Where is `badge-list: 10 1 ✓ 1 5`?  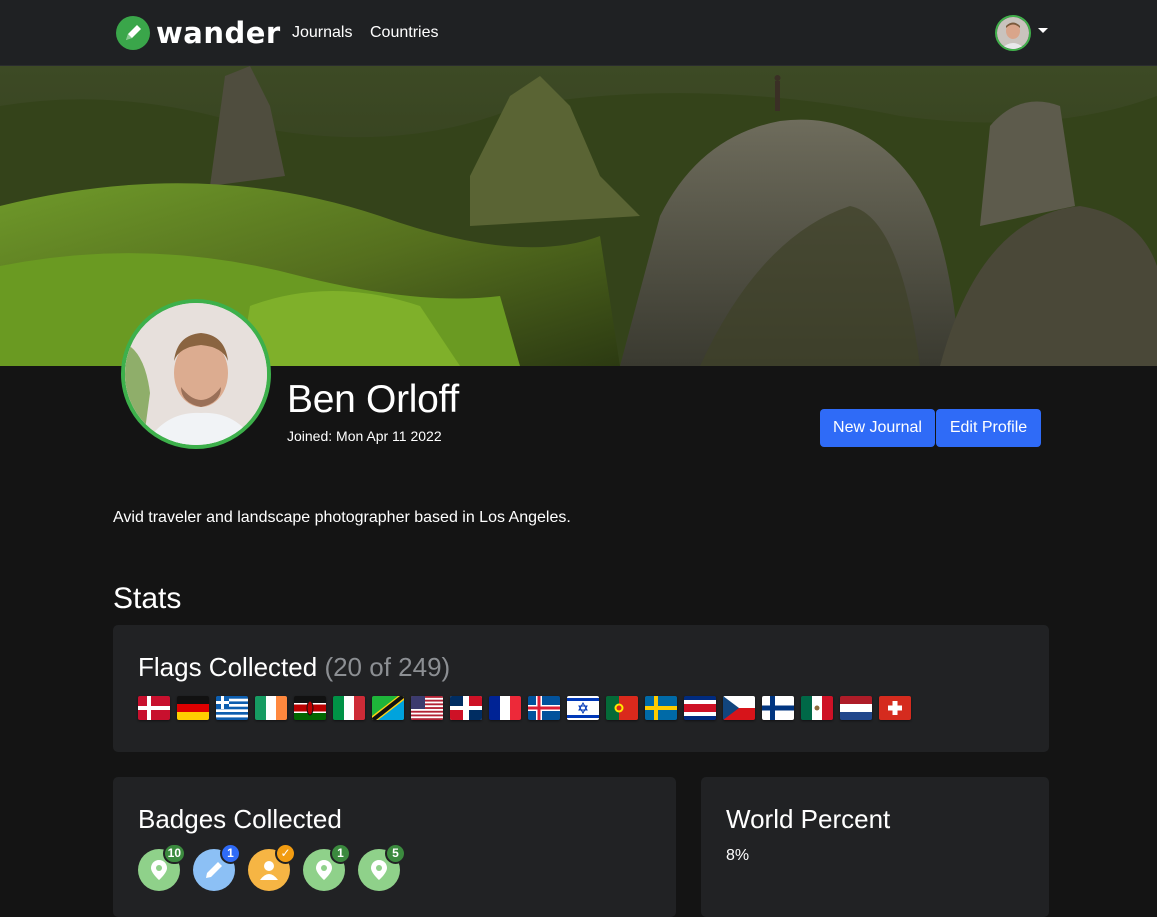 badge-list: 10 1 ✓ 1 5 is located at coordinates (272, 867).